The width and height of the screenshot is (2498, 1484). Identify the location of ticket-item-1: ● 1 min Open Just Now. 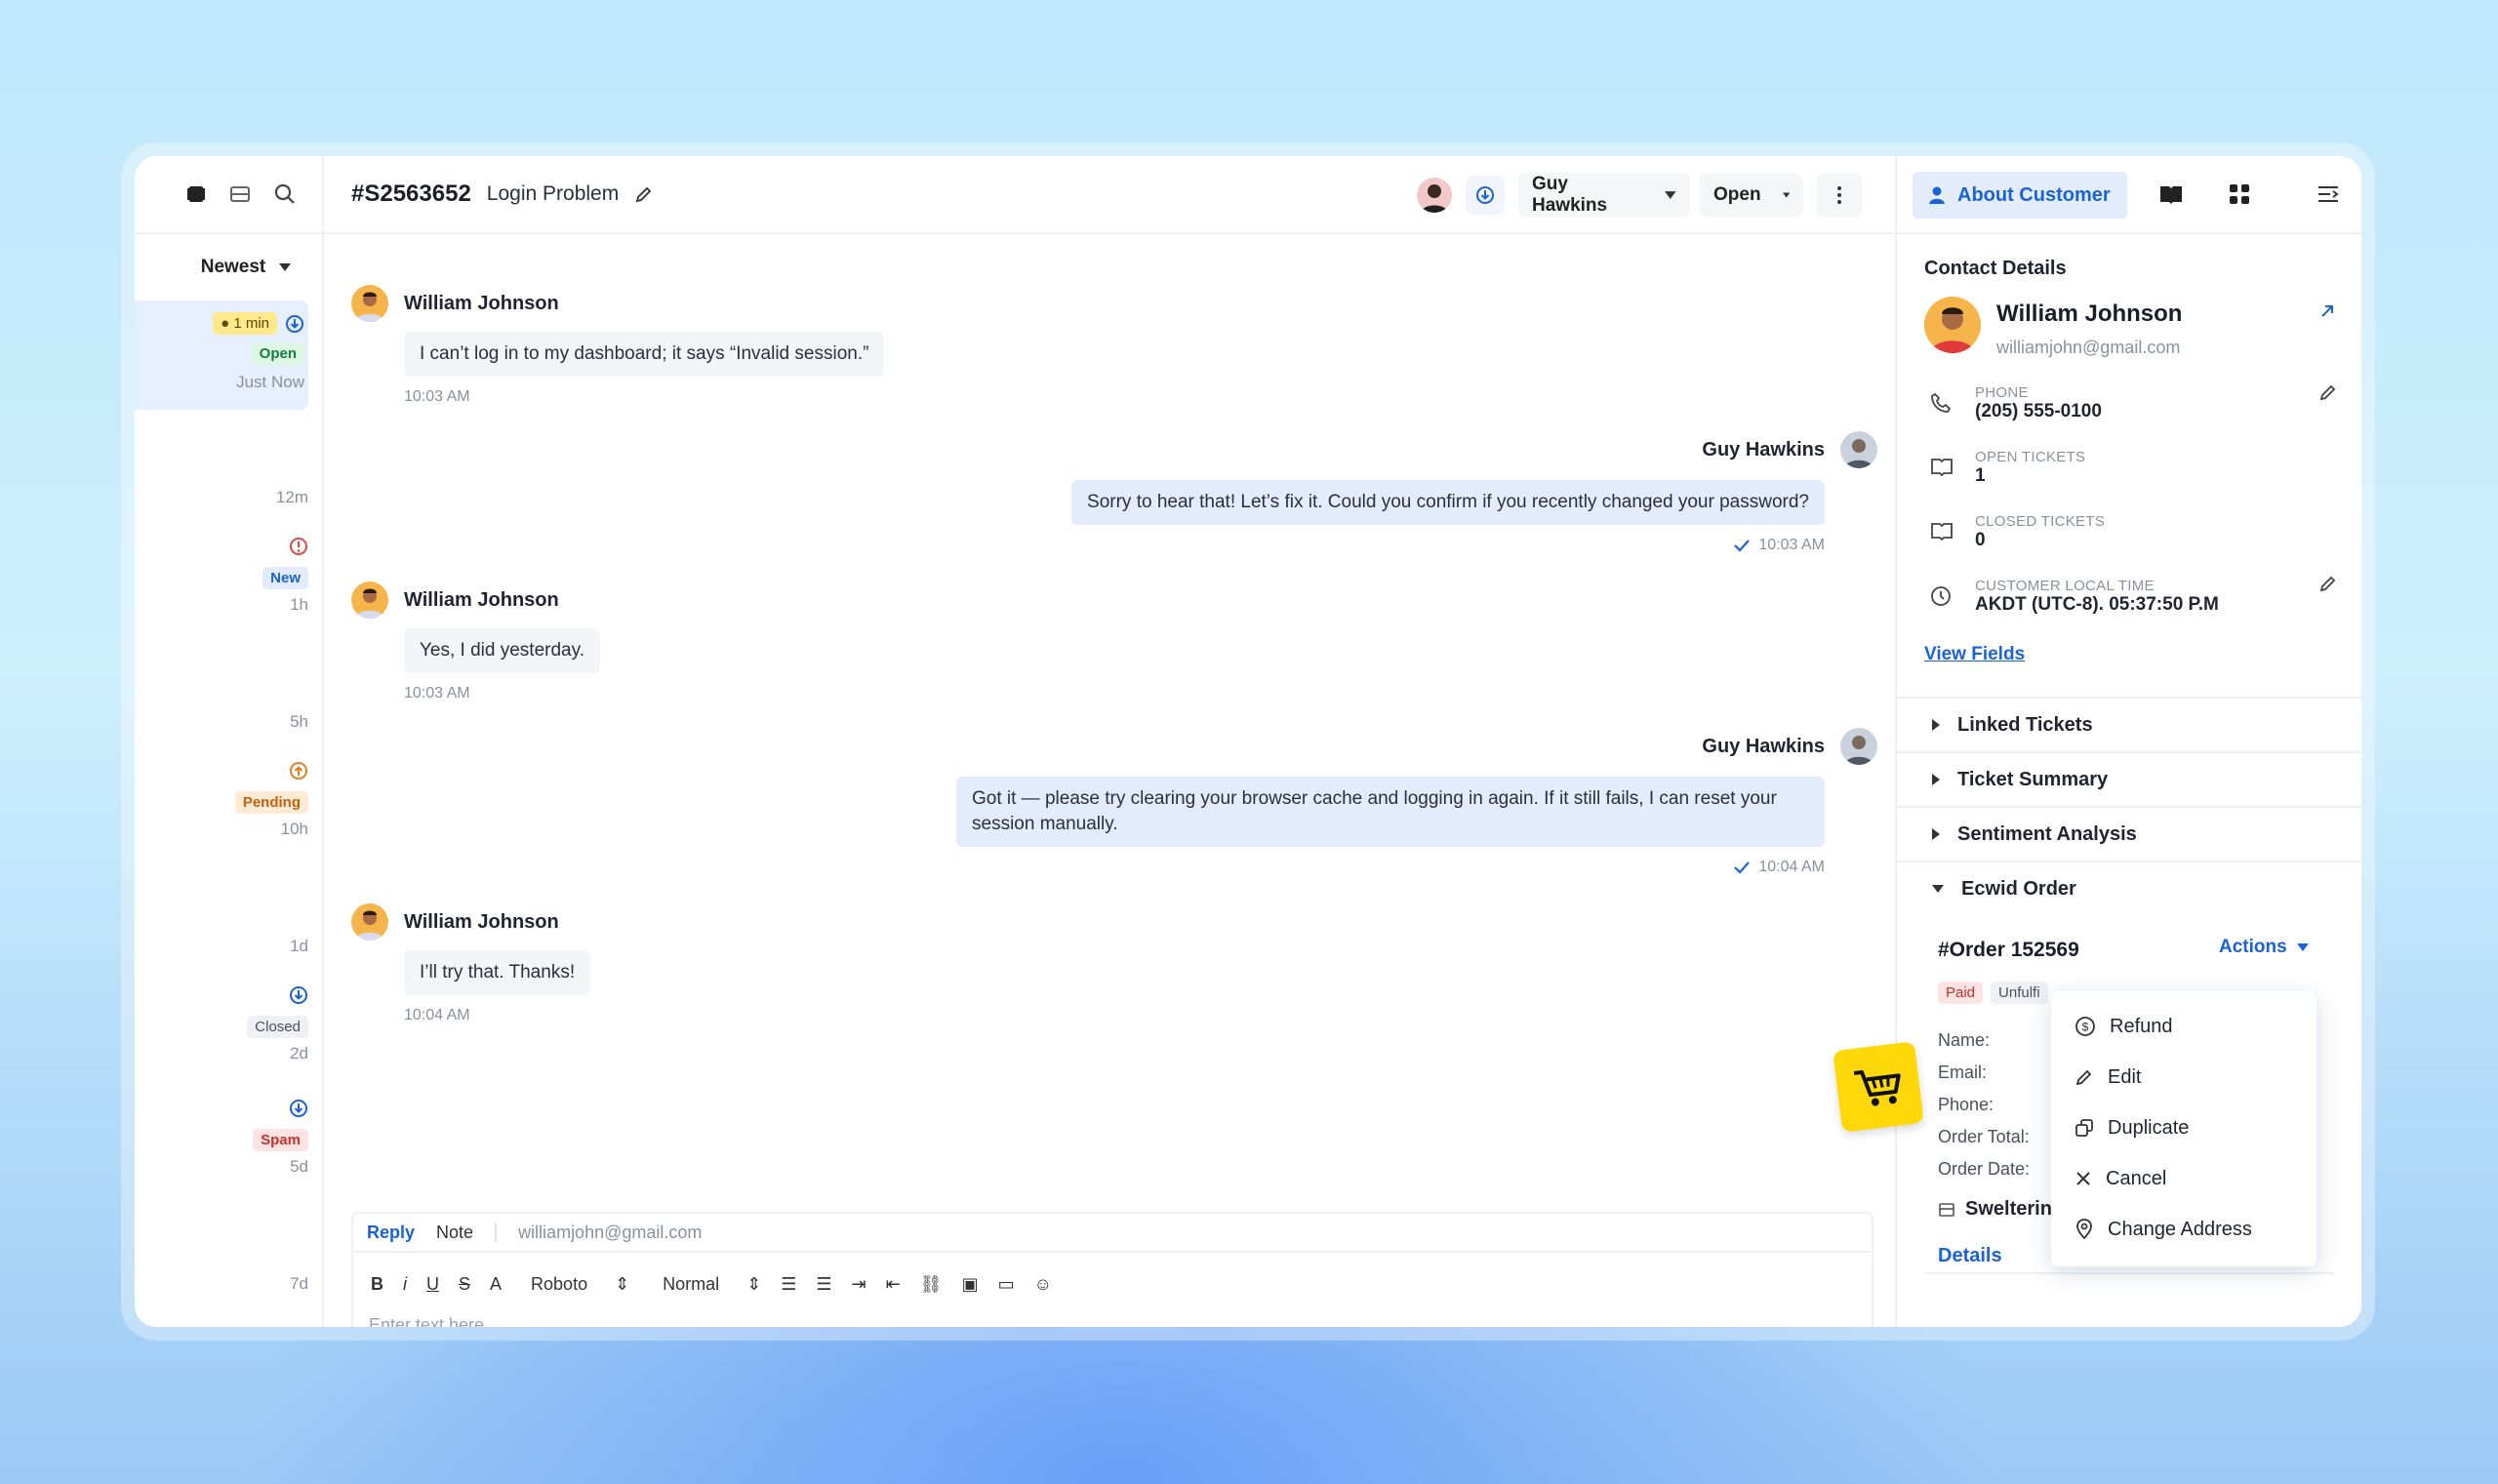
(258, 352).